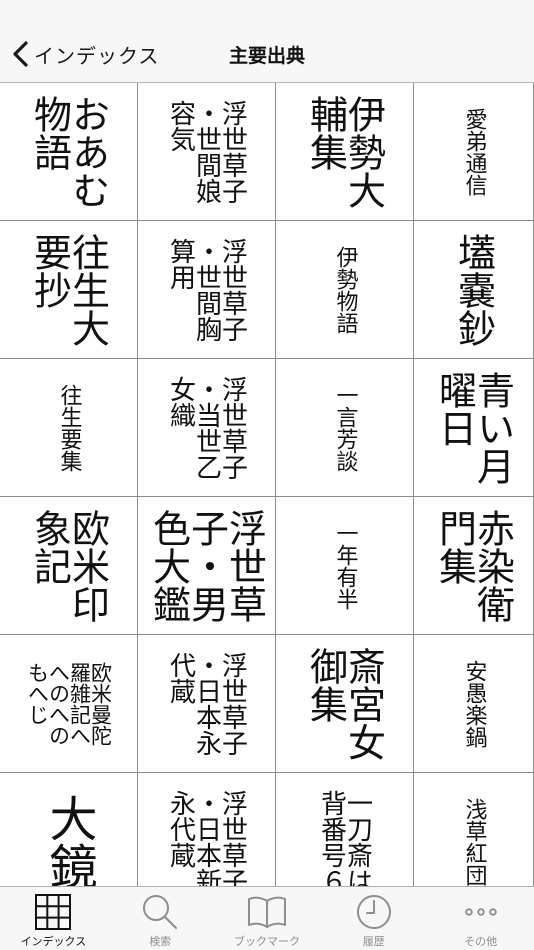 This screenshot has height=950, width=534. I want to click on cell-label: 安愚楽鍋, so click(474, 703).